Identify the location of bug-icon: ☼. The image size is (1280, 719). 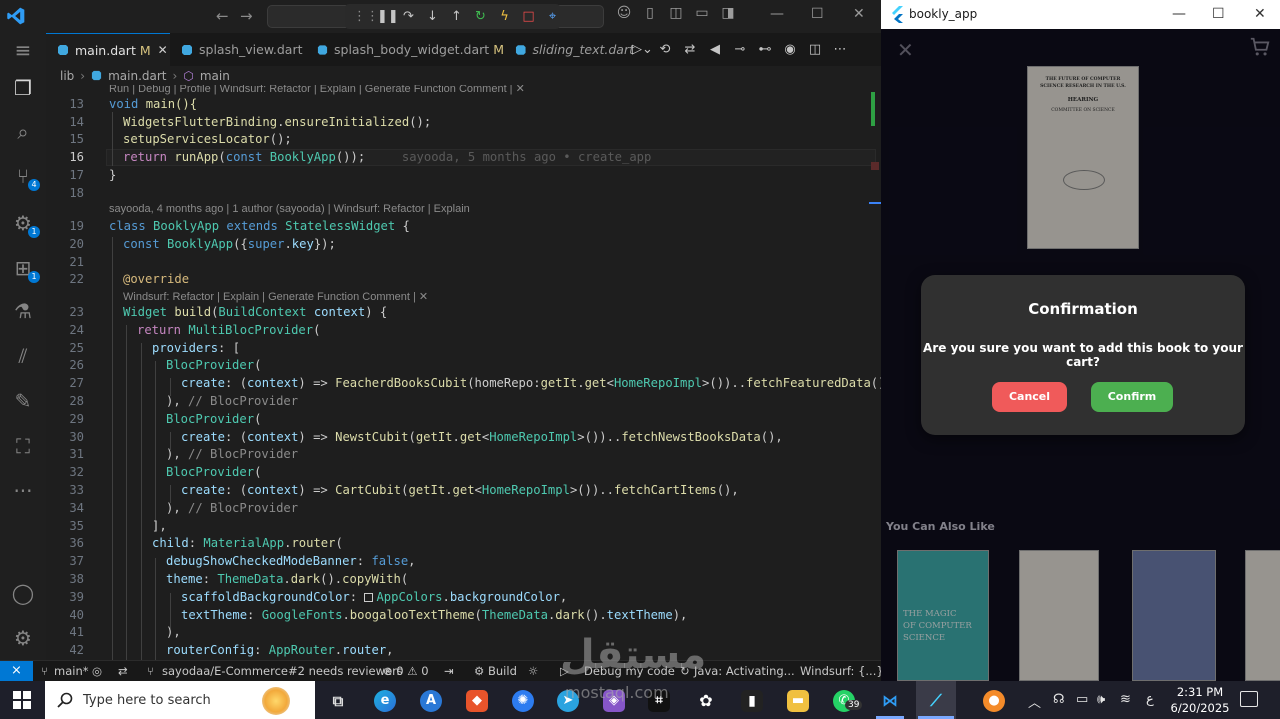
(533, 671).